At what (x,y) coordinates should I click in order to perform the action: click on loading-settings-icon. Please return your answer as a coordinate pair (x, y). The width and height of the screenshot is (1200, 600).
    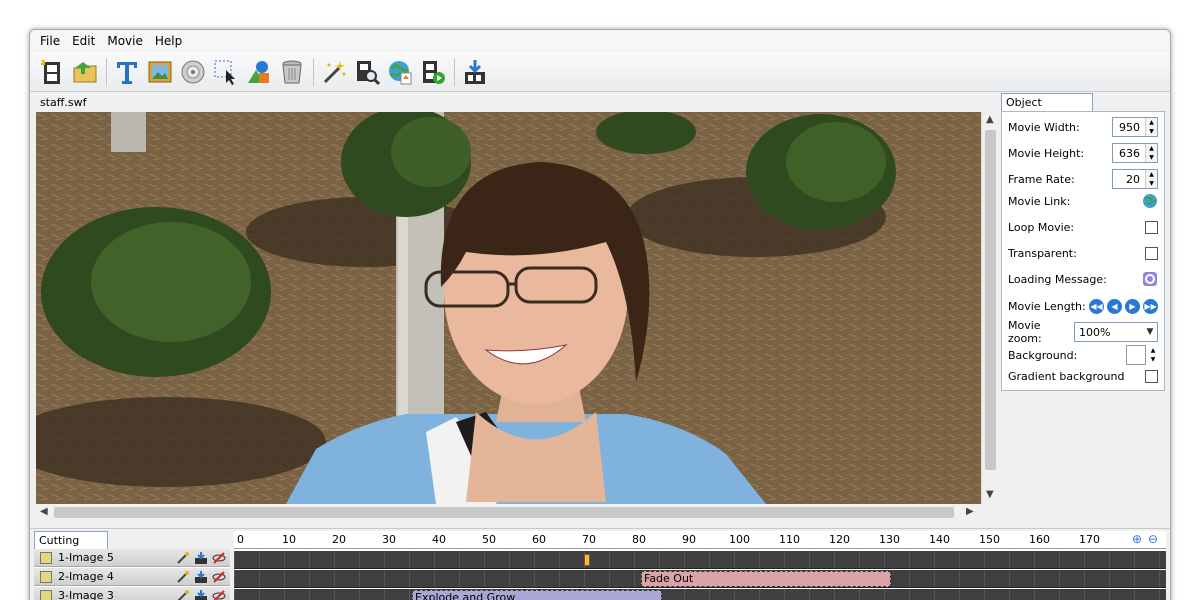
    Looking at the image, I should click on (1150, 279).